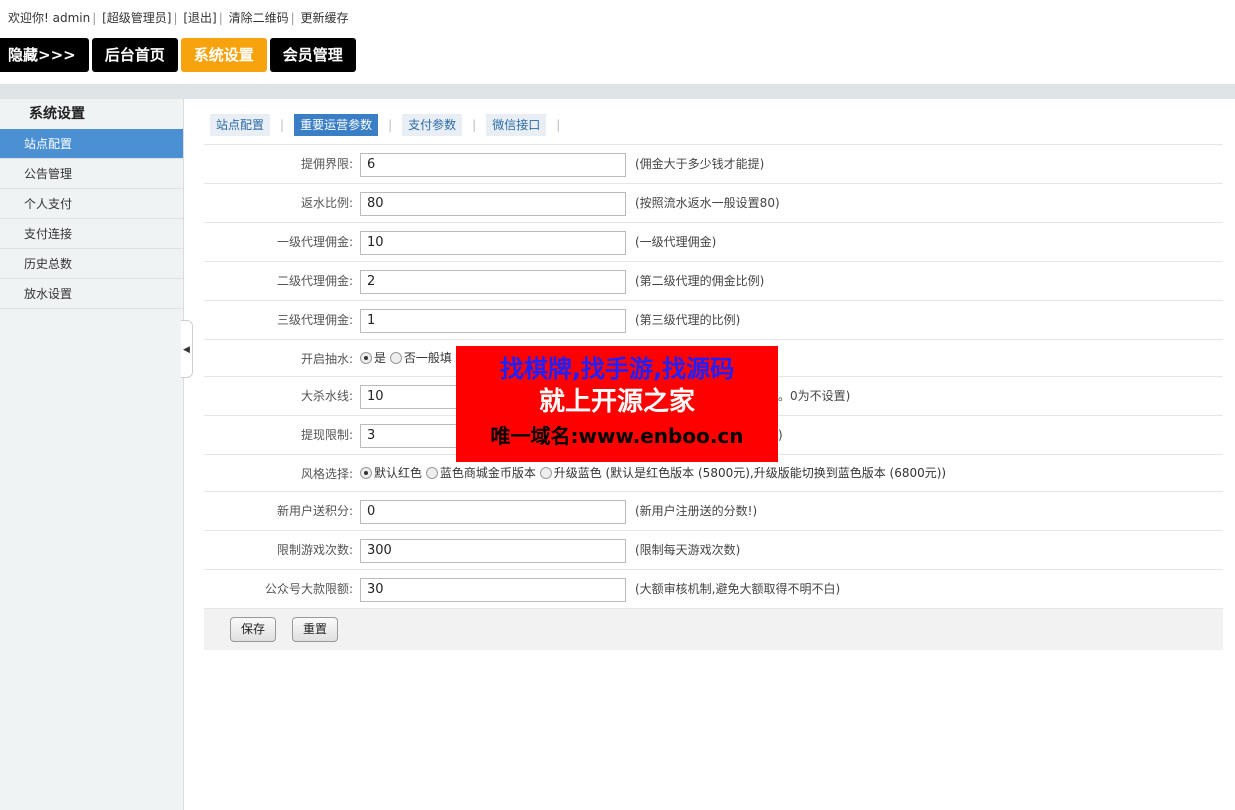 This screenshot has width=1235, height=810. What do you see at coordinates (314, 320) in the screenshot?
I see `field-label: 三级代理佣金:` at bounding box center [314, 320].